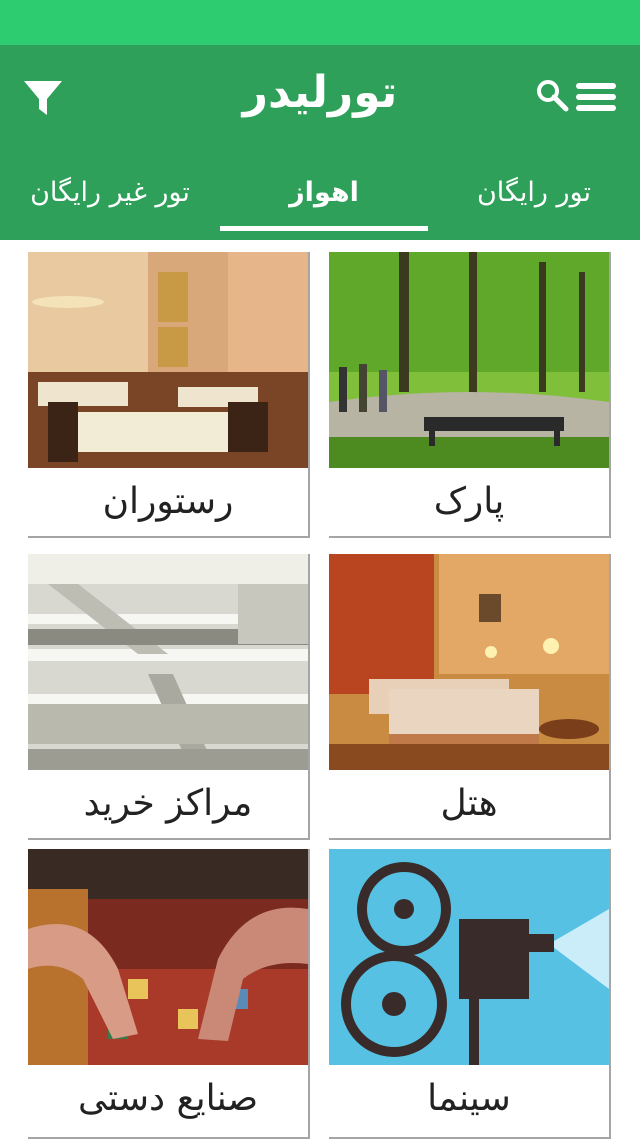 The height and width of the screenshot is (1139, 640). I want to click on hotel-image, so click(469, 662).